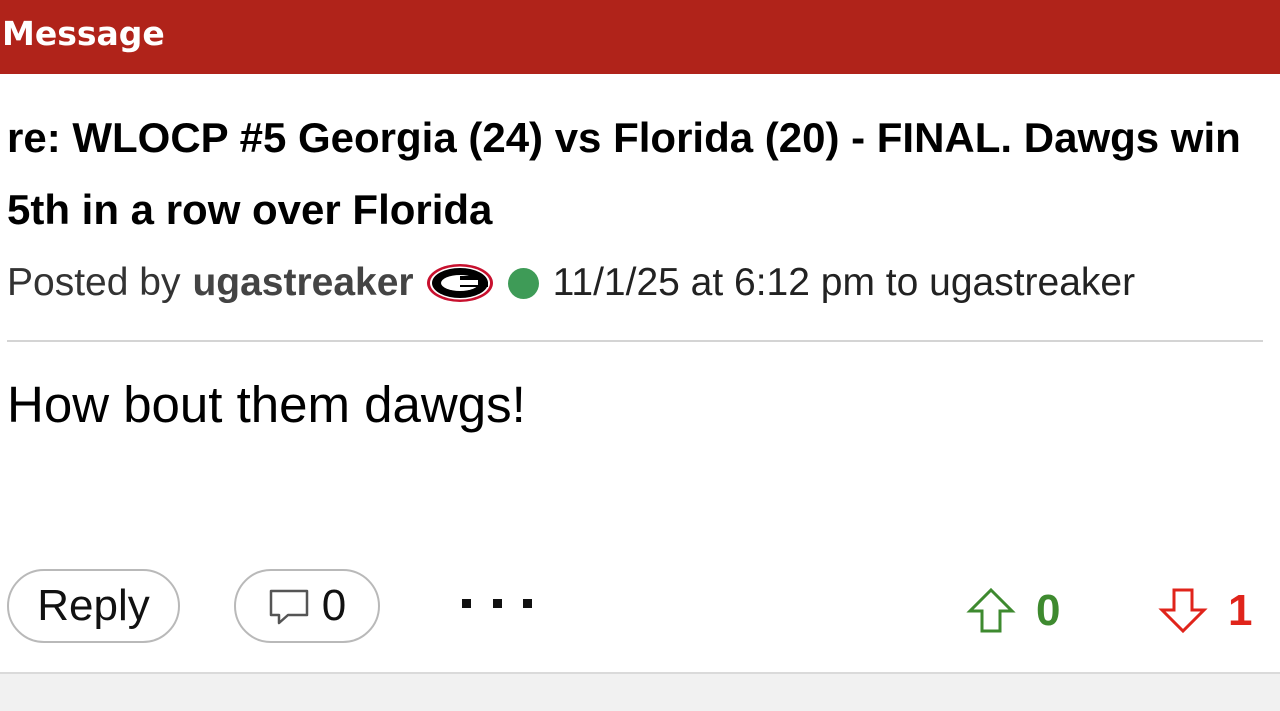 Image resolution: width=1280 pixels, height=711 pixels. Describe the element at coordinates (844, 282) in the screenshot. I see `post-timestamp: 11/1/25 at 6:12 pm to ugastreaker` at that location.